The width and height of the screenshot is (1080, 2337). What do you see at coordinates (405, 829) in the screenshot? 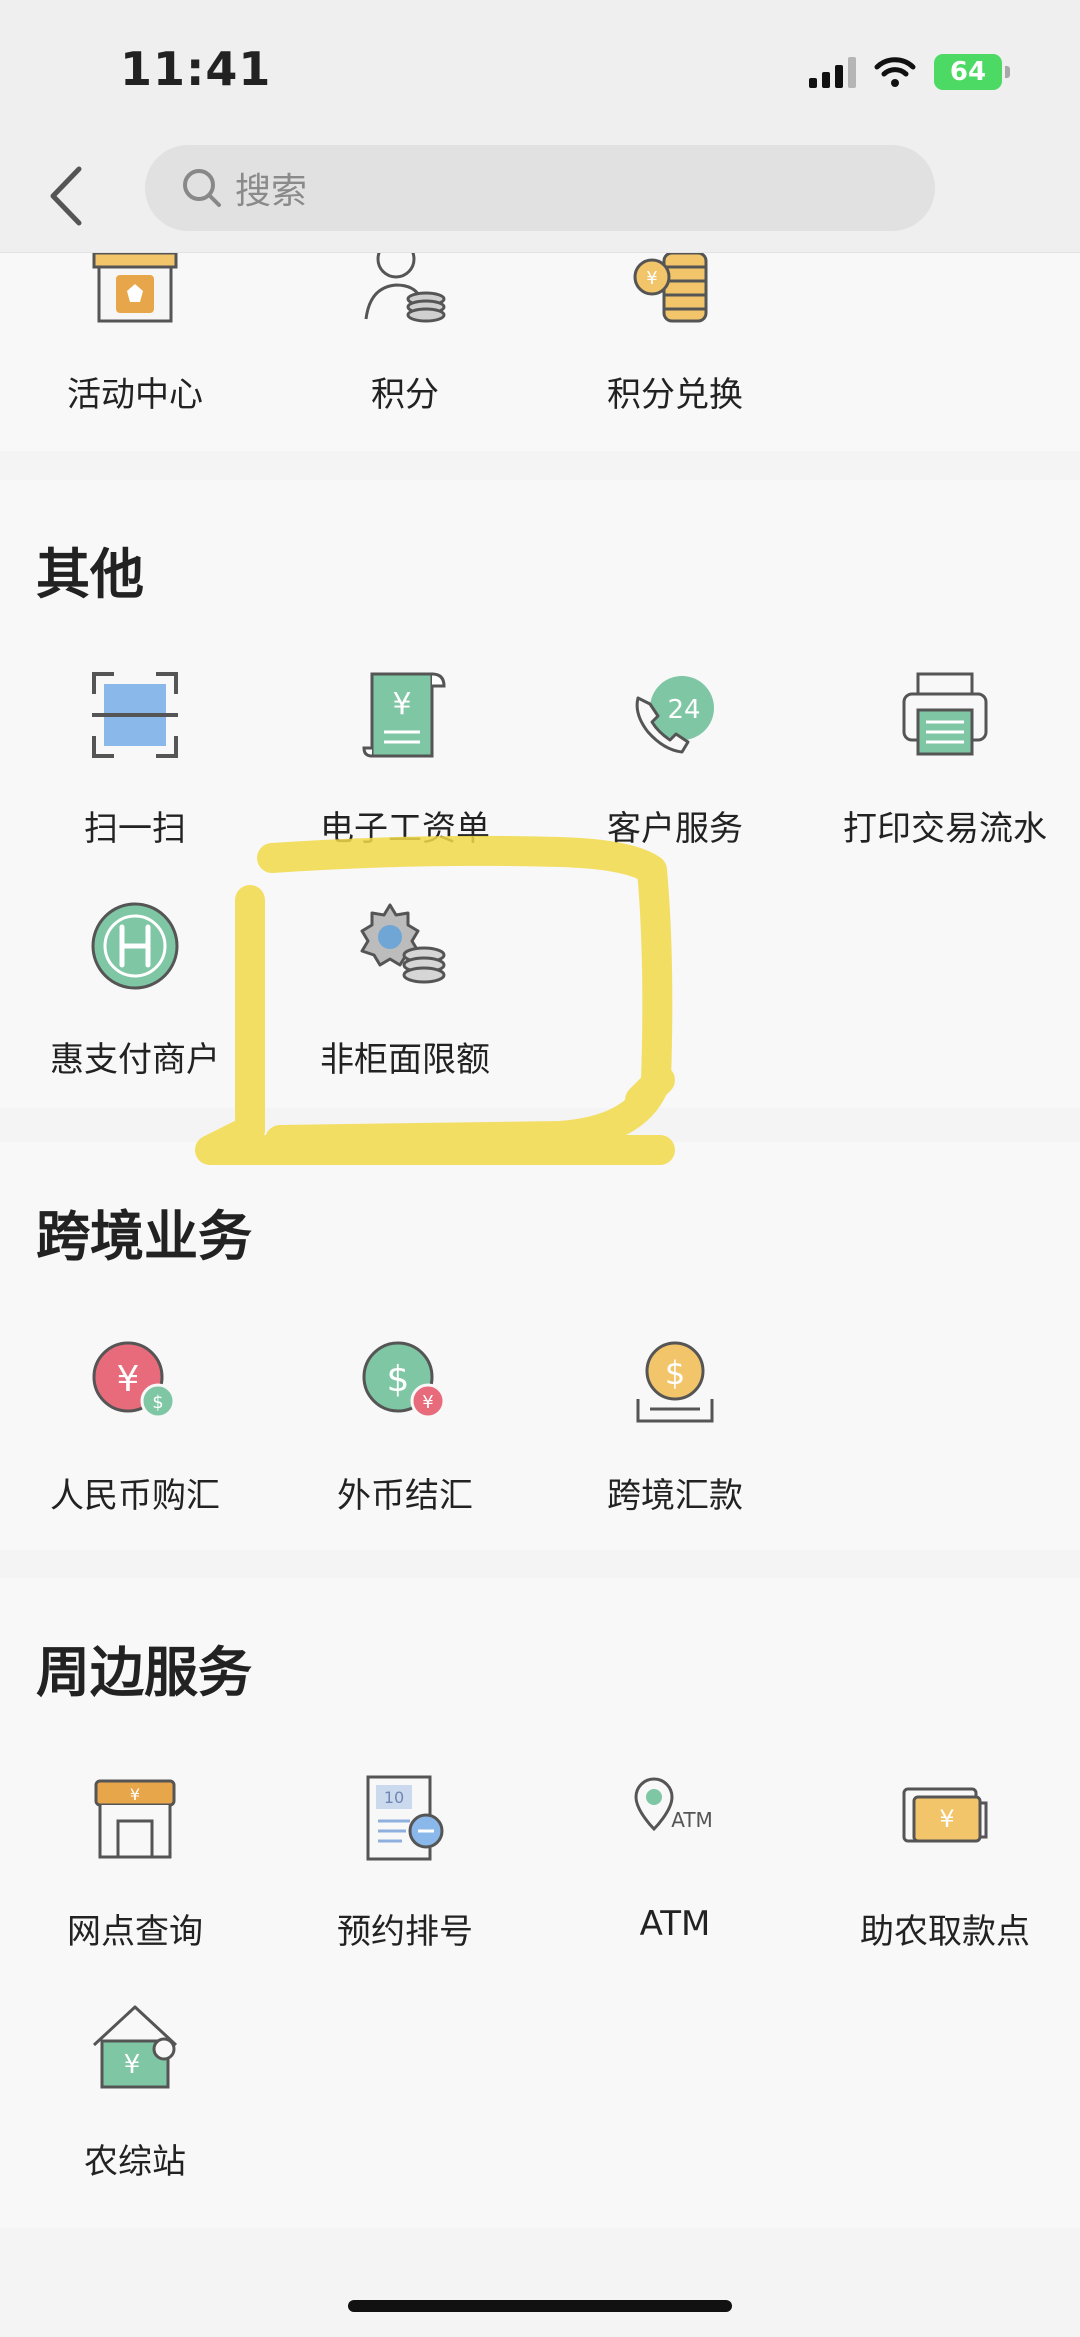
I see `grid-item-label: 电子工资单` at bounding box center [405, 829].